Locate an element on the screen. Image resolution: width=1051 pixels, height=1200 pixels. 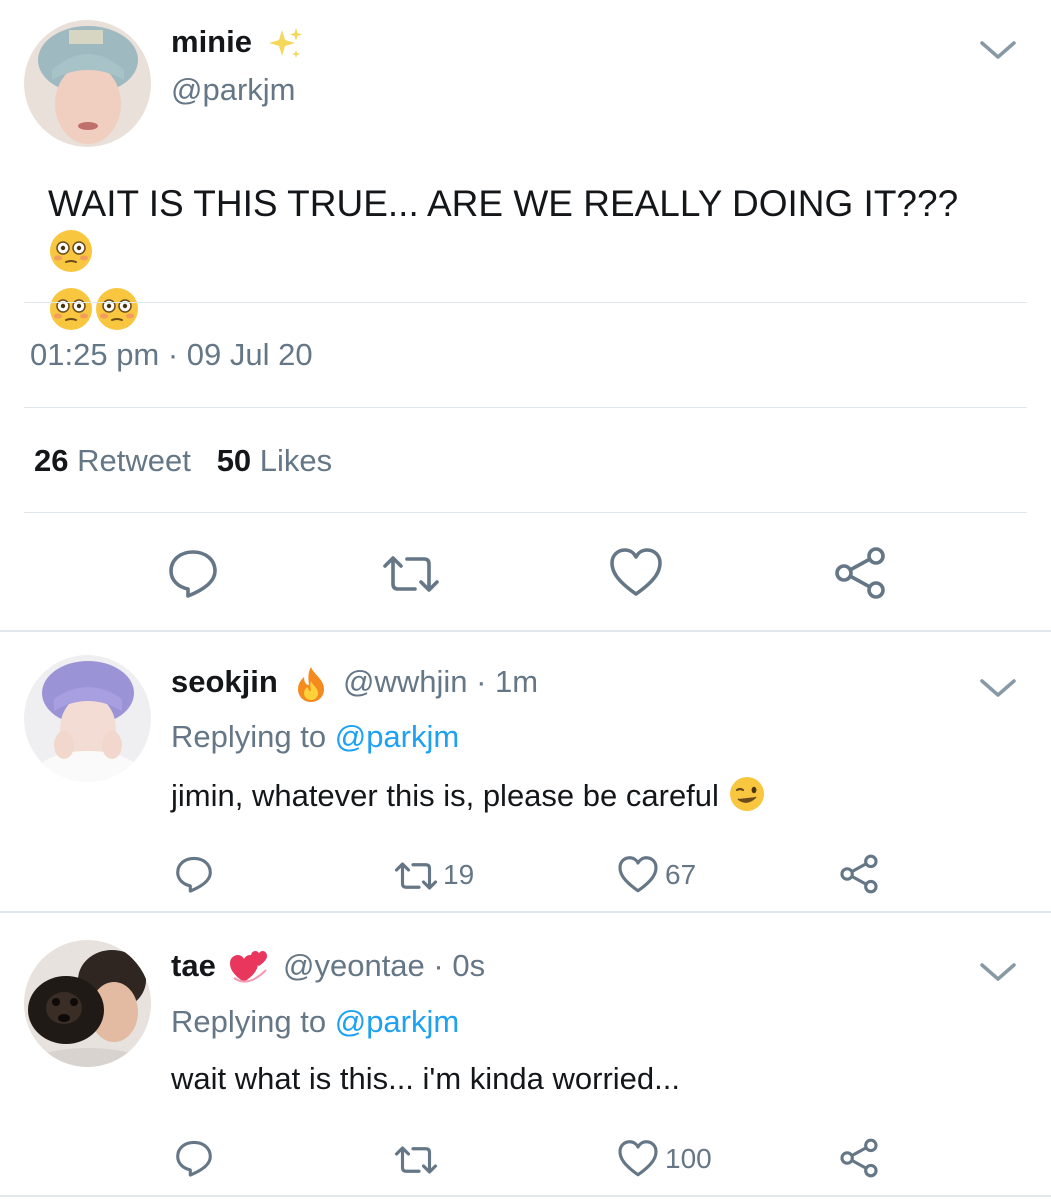
winking-face-icon is located at coordinates (747, 798).